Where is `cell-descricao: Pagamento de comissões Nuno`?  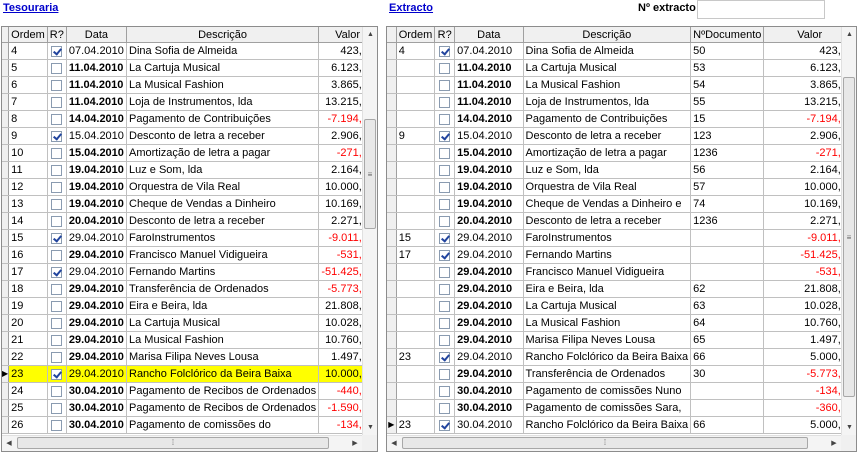
cell-descricao: Pagamento de comissões Nuno is located at coordinates (607, 391).